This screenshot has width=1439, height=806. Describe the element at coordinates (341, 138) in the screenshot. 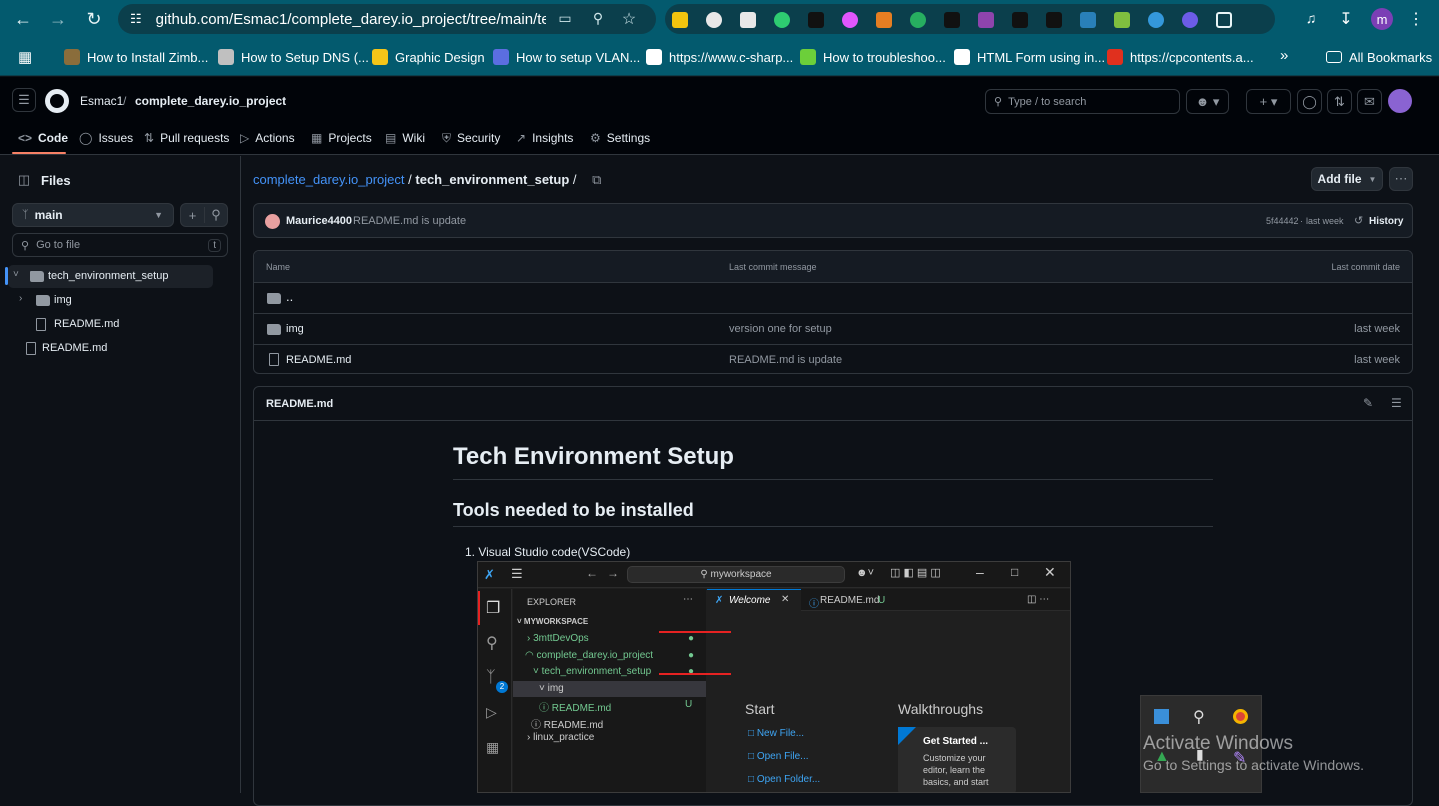

I see `tab-projects: ▦ Projects` at that location.